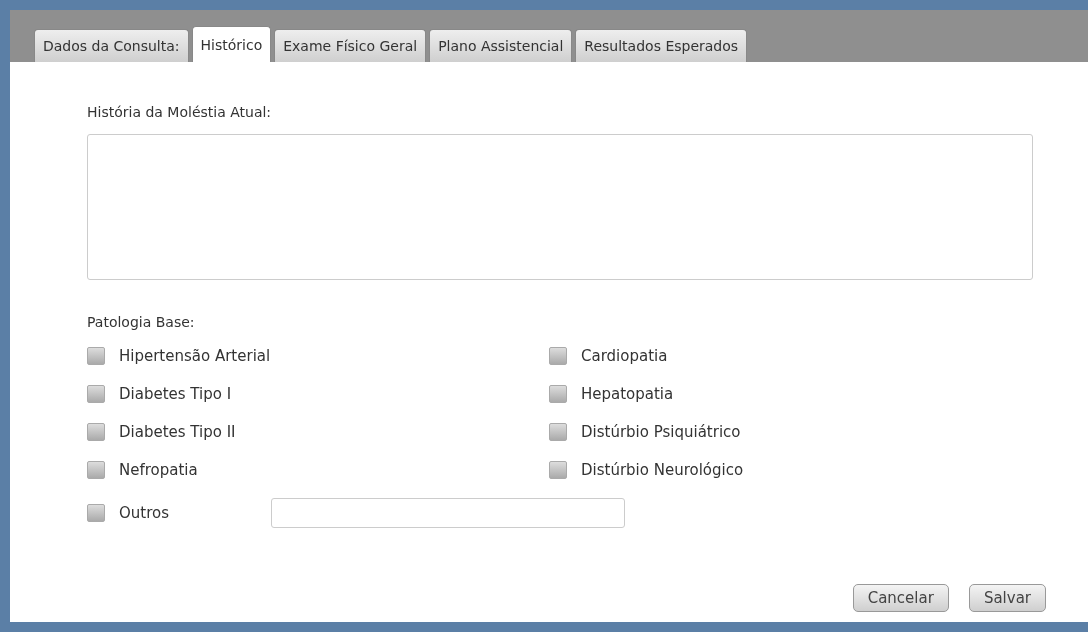 The width and height of the screenshot is (1088, 632). Describe the element at coordinates (179, 356) in the screenshot. I see `checkbox-option: Hipertensão Arterial` at that location.